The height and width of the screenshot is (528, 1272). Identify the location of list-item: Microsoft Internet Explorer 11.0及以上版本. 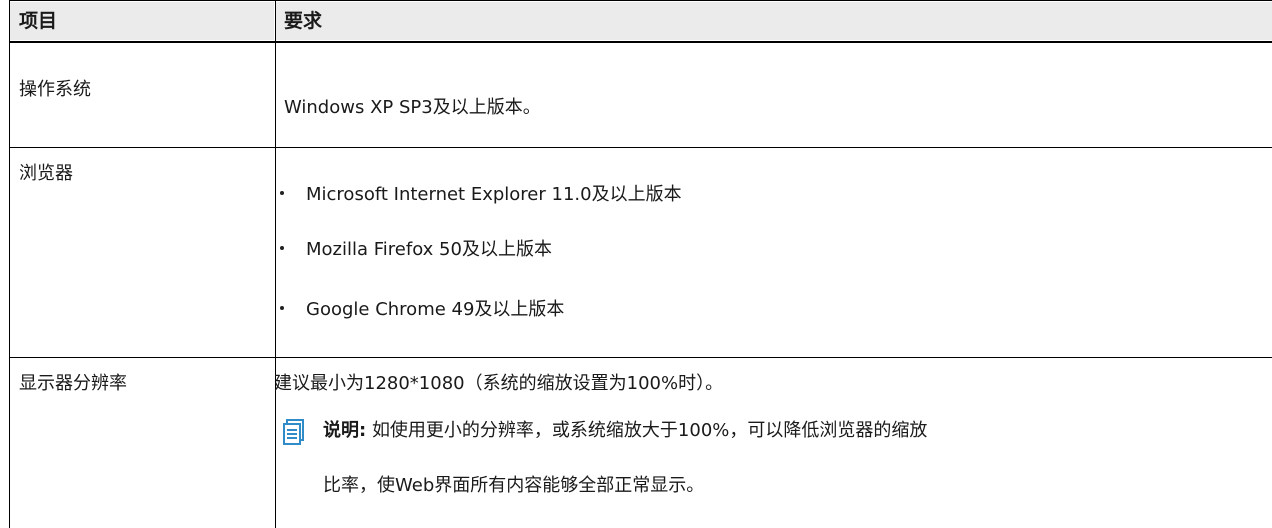
(481, 195).